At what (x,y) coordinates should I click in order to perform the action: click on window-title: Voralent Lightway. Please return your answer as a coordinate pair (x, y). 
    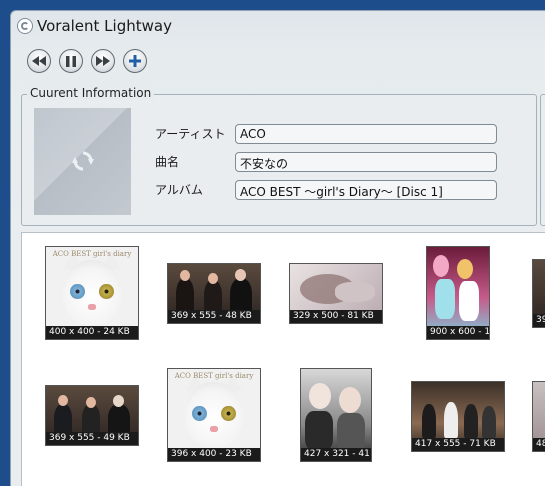
    Looking at the image, I should click on (104, 26).